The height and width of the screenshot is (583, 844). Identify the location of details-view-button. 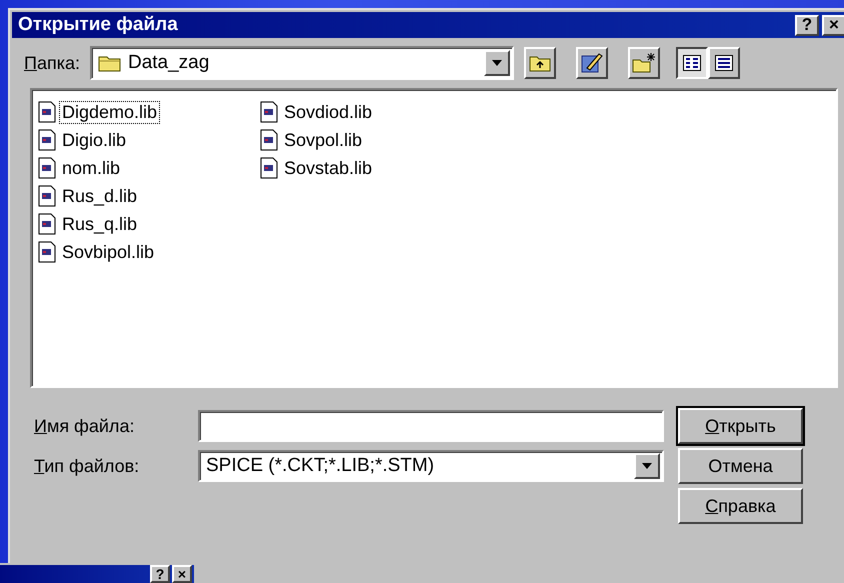
(724, 63).